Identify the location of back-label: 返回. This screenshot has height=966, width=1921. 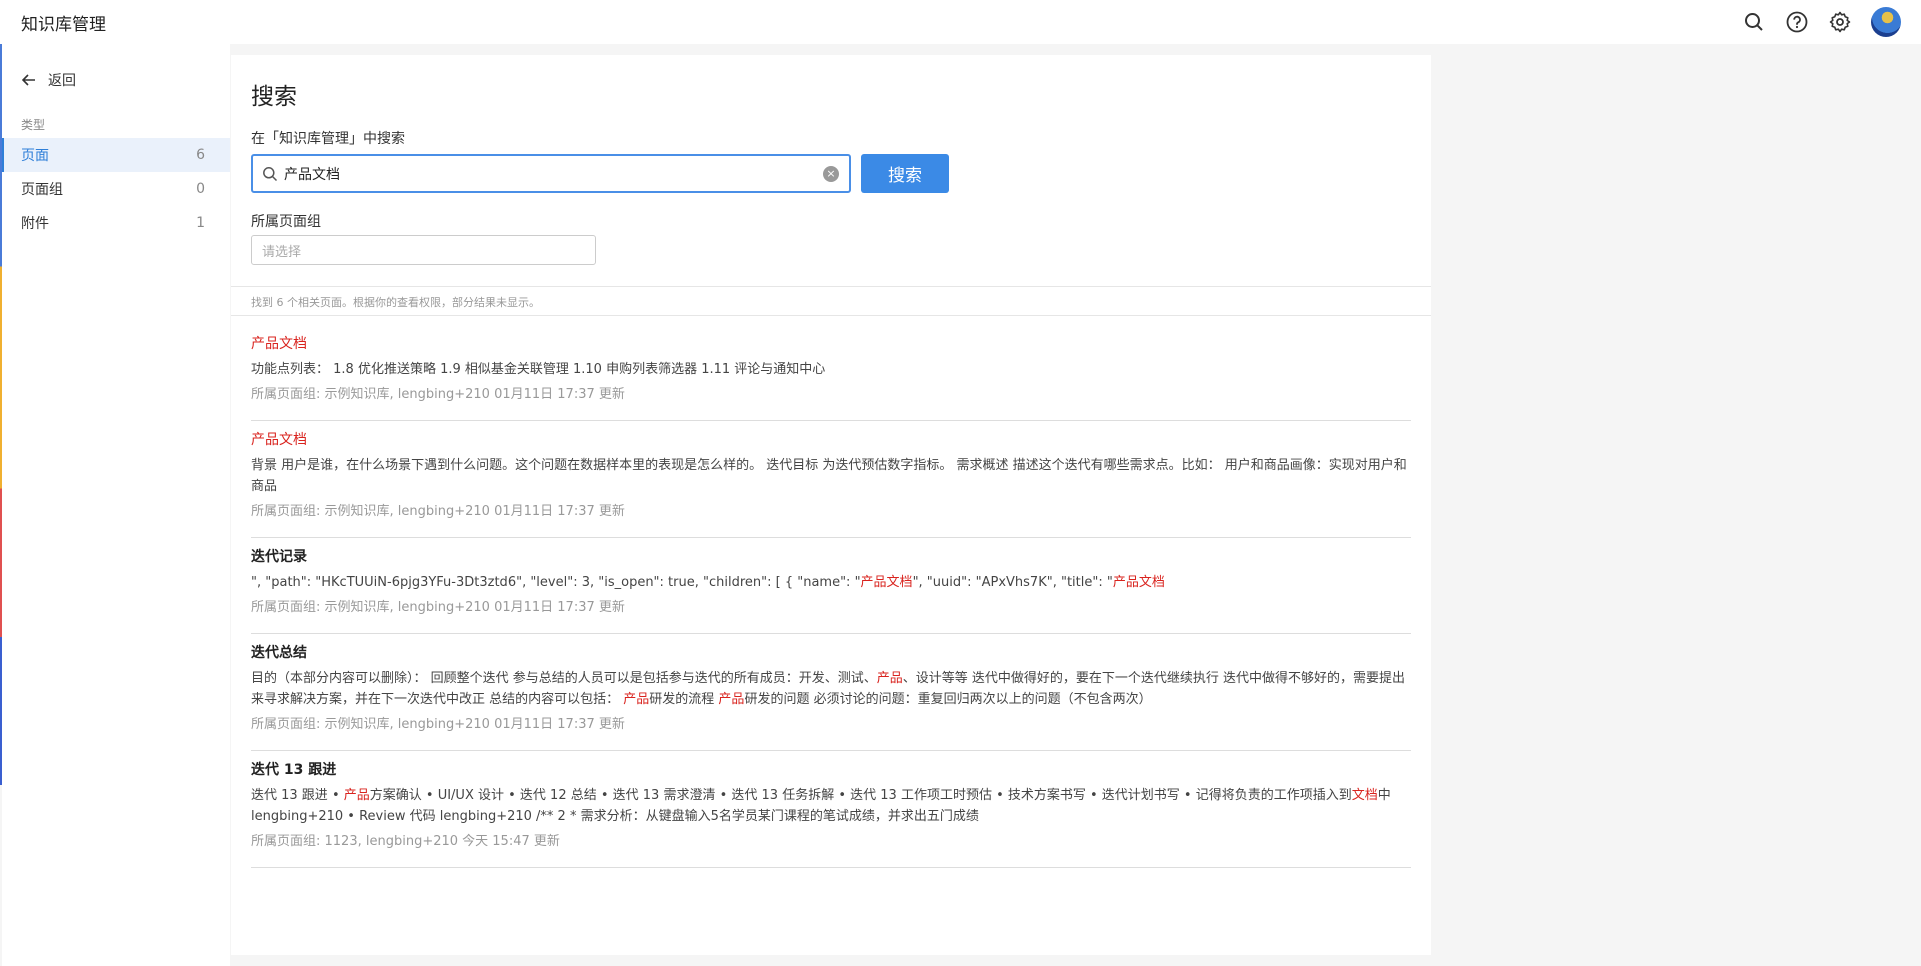
(62, 81).